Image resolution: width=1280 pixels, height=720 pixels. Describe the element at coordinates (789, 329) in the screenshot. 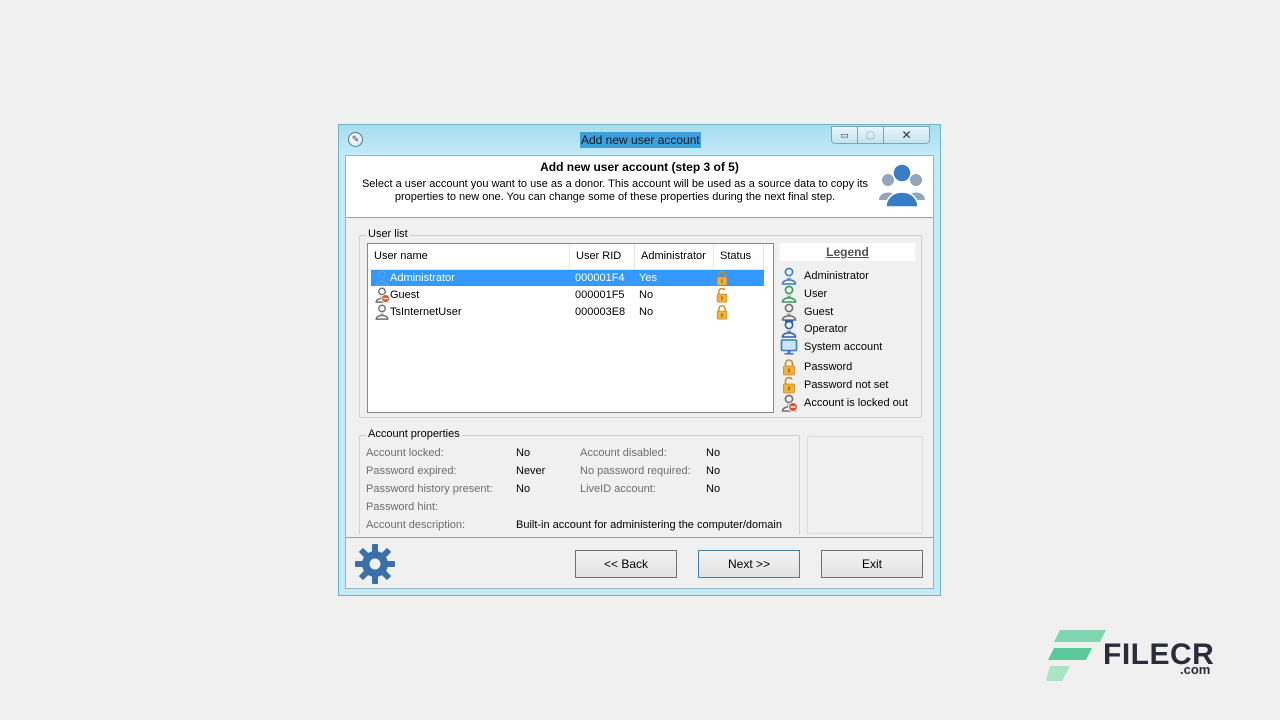

I see `operator-icon` at that location.